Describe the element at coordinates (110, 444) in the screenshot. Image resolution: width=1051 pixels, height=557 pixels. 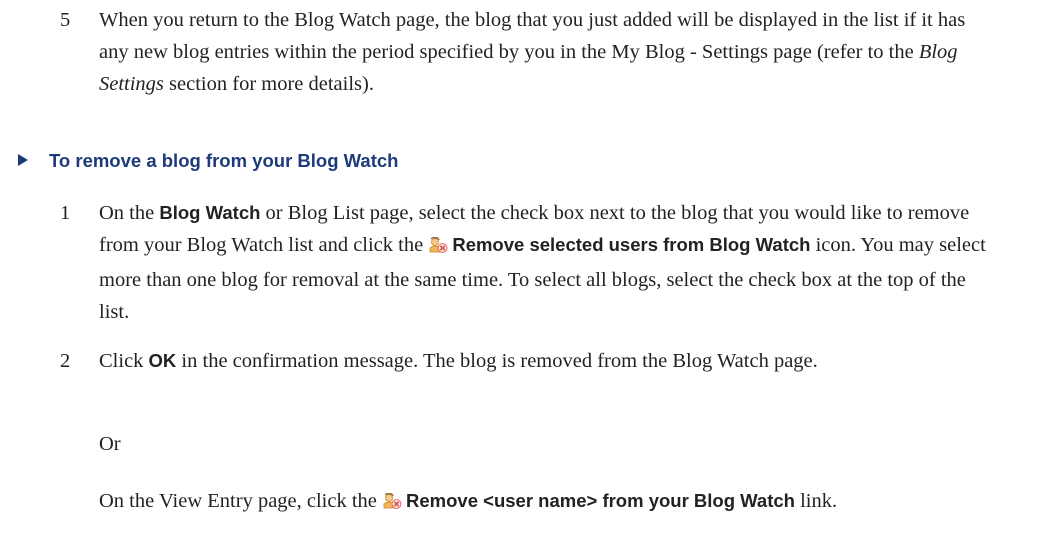
I see `or-text: Or` at that location.